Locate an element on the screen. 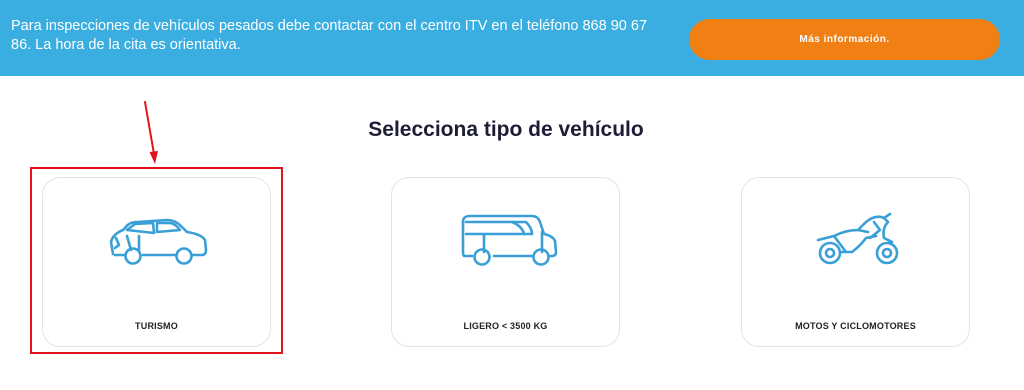 This screenshot has height=390, width=1024. vehicle-label-turismo: TURISMO is located at coordinates (156, 326).